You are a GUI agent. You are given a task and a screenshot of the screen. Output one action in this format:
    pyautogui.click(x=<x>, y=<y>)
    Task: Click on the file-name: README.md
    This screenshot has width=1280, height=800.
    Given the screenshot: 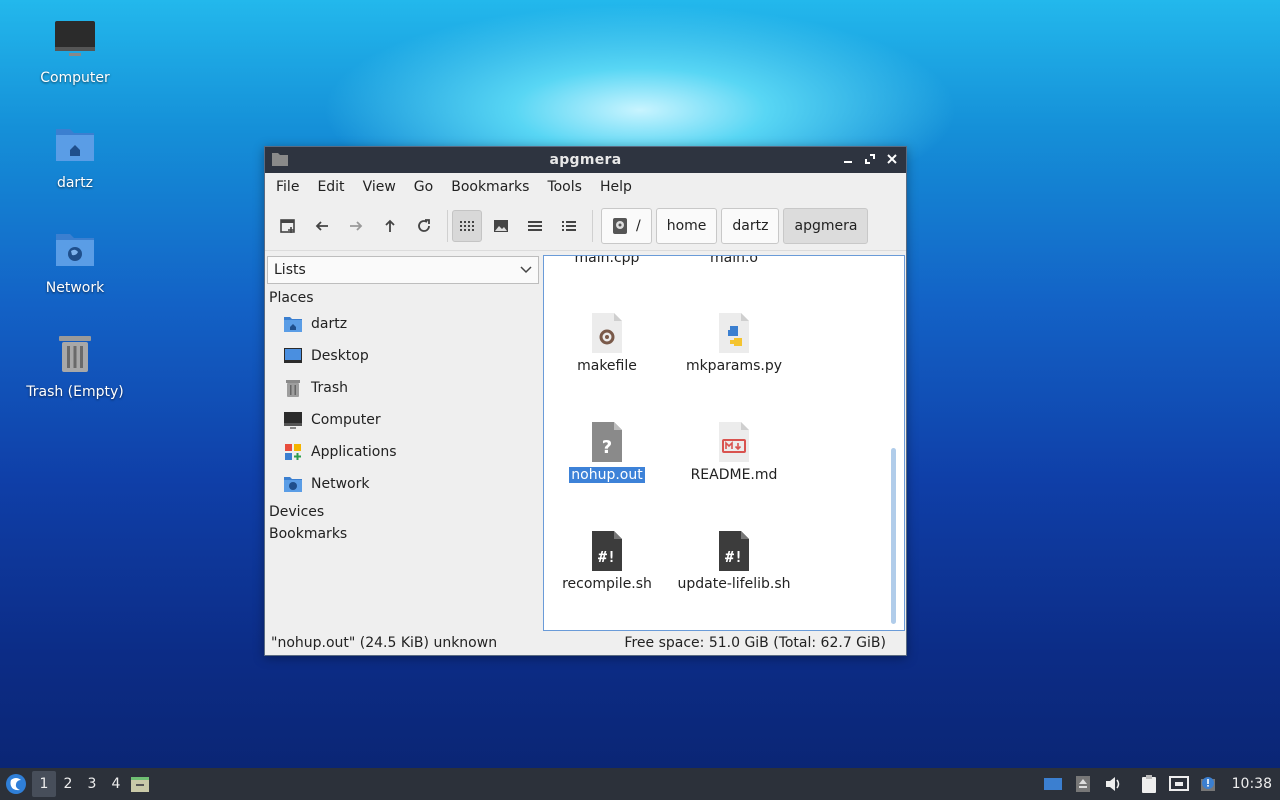 What is the action you would take?
    pyautogui.click(x=734, y=475)
    